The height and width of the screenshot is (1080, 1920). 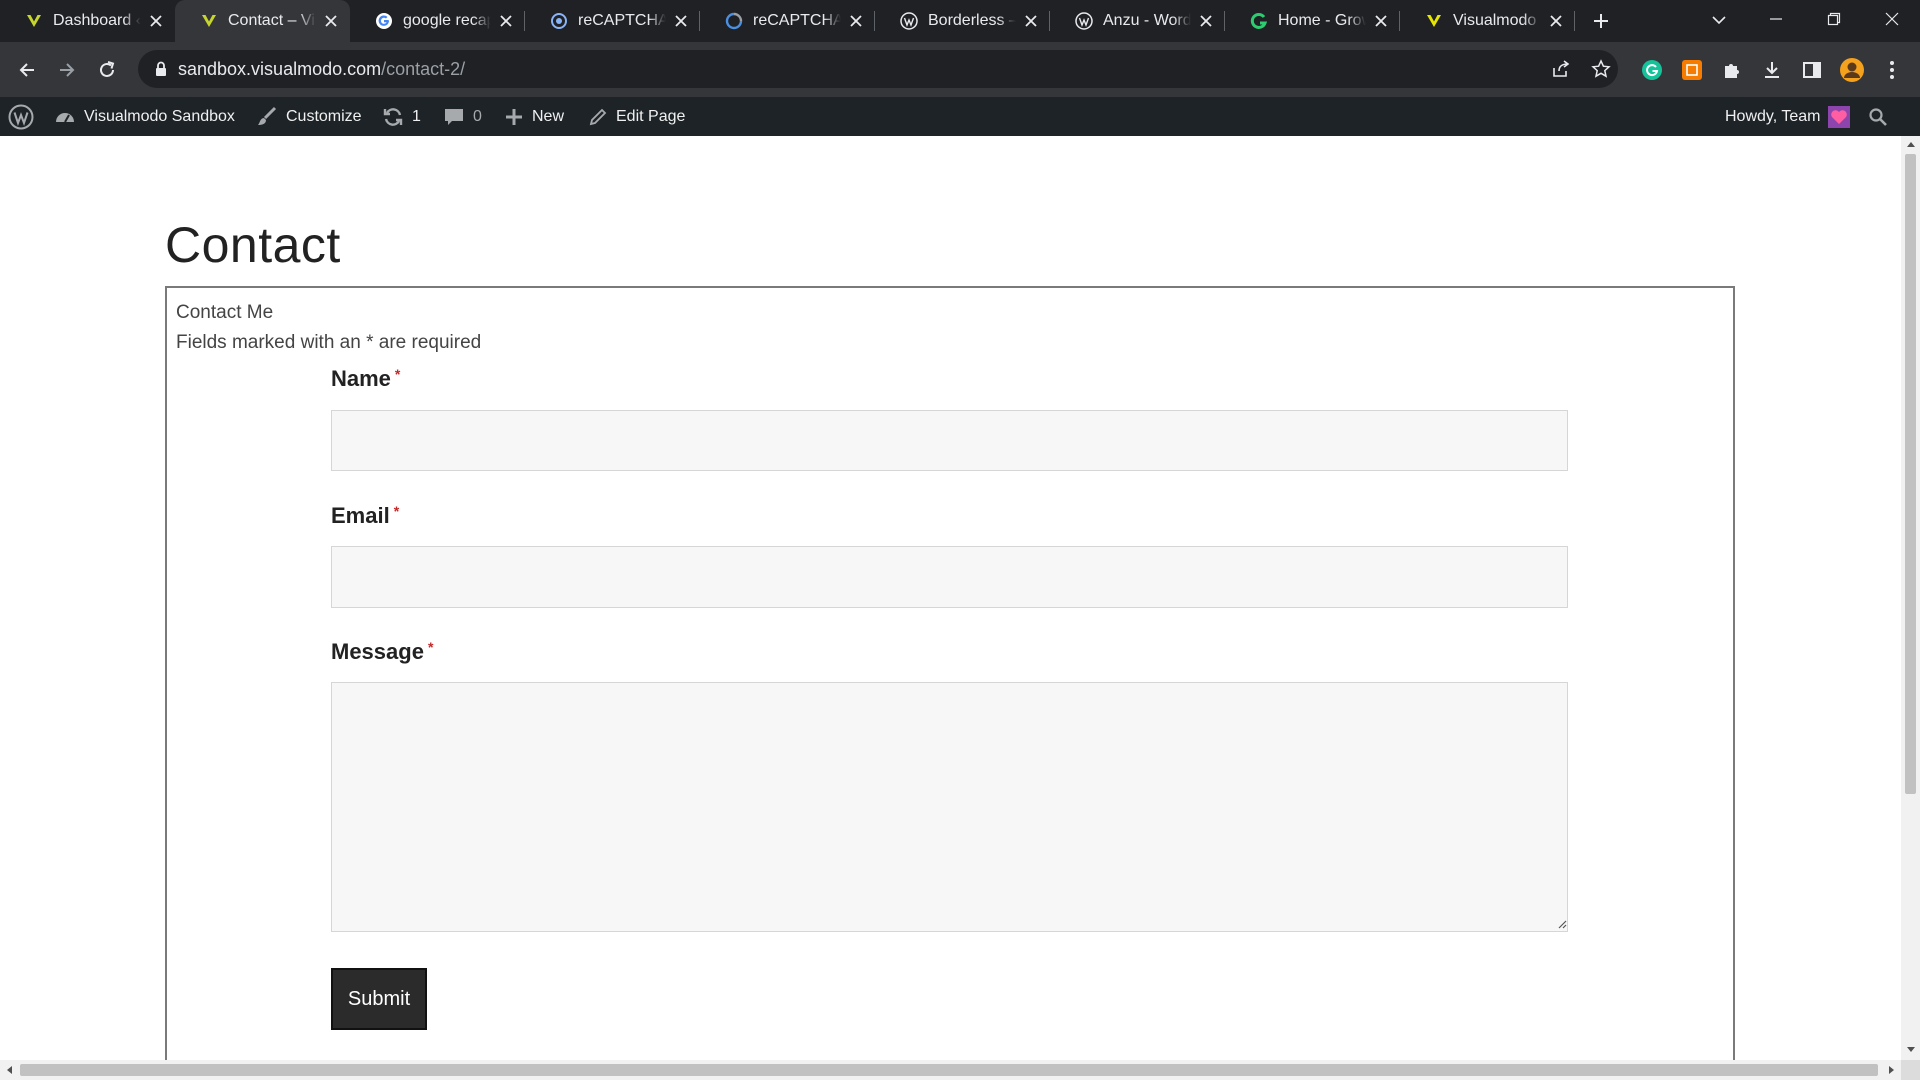 What do you see at coordinates (1652, 70) in the screenshot?
I see `grammarly-extension` at bounding box center [1652, 70].